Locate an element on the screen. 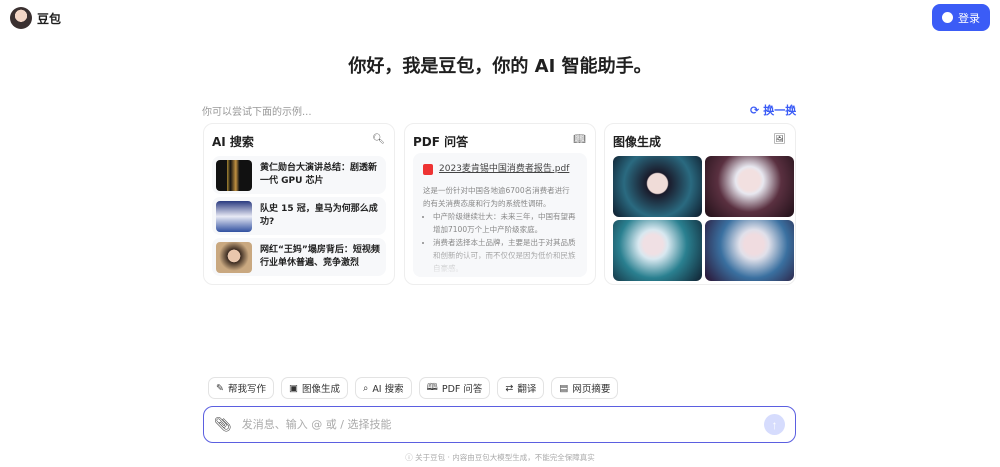 The height and width of the screenshot is (467, 1000). news-title: 黄仁勋台大演讲总结：剧透新一代 GPU 芯片 is located at coordinates (319, 174).